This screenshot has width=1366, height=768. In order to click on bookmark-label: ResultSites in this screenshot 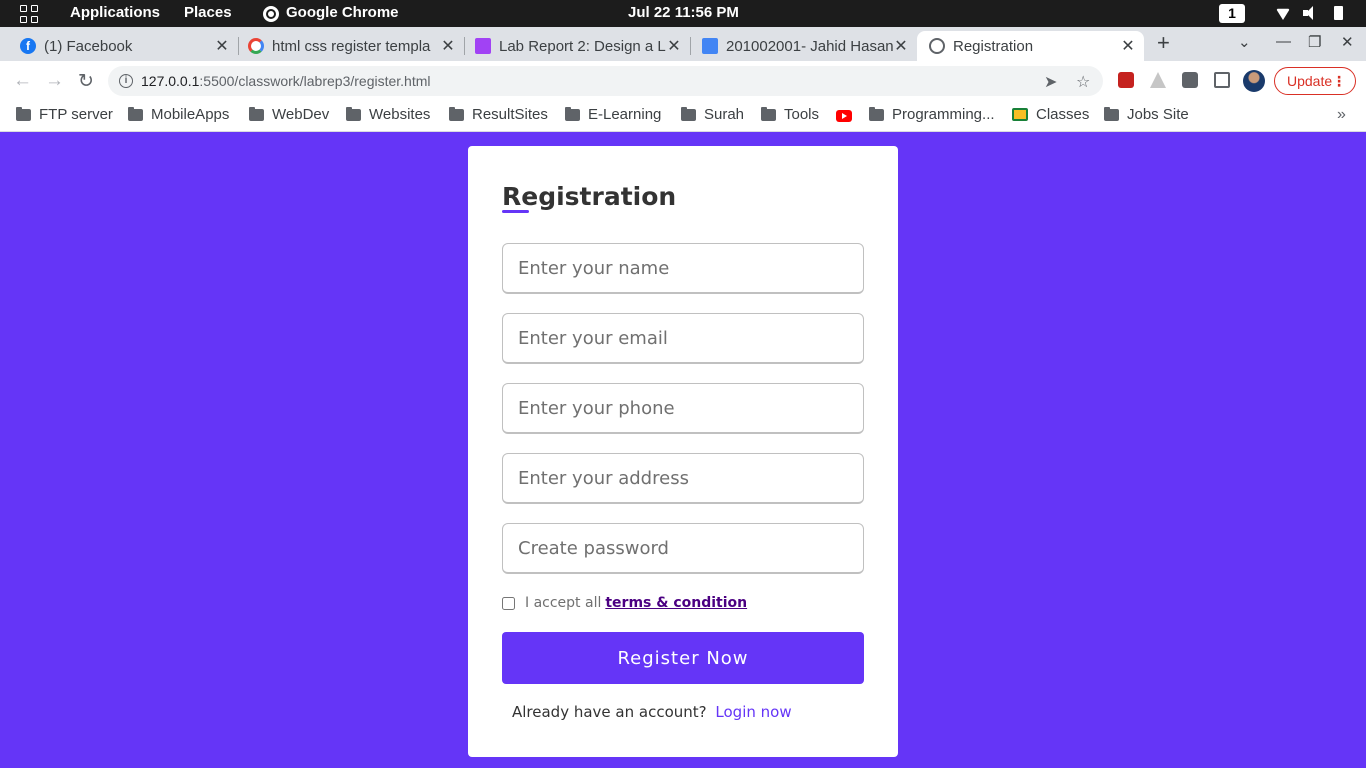, I will do `click(510, 114)`.